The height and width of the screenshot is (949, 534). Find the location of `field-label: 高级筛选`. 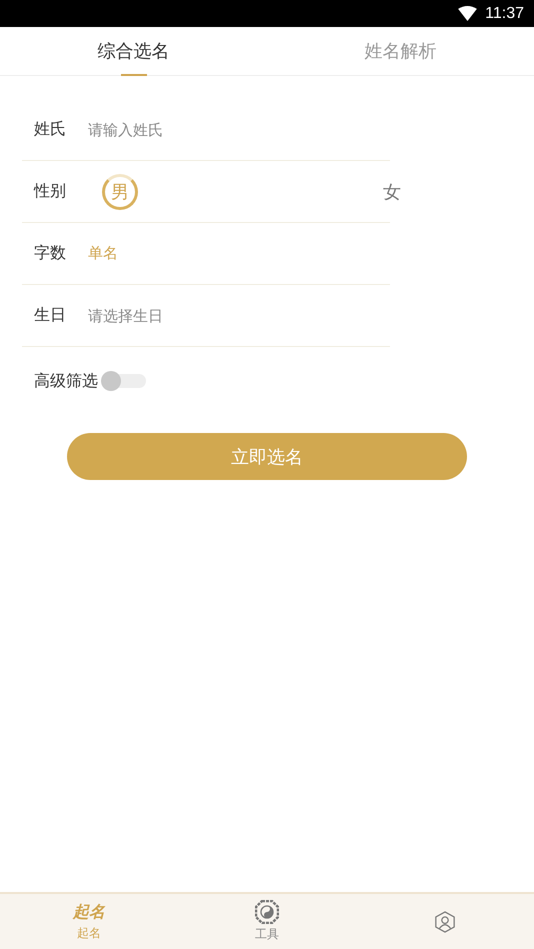

field-label: 高级筛选 is located at coordinates (66, 381).